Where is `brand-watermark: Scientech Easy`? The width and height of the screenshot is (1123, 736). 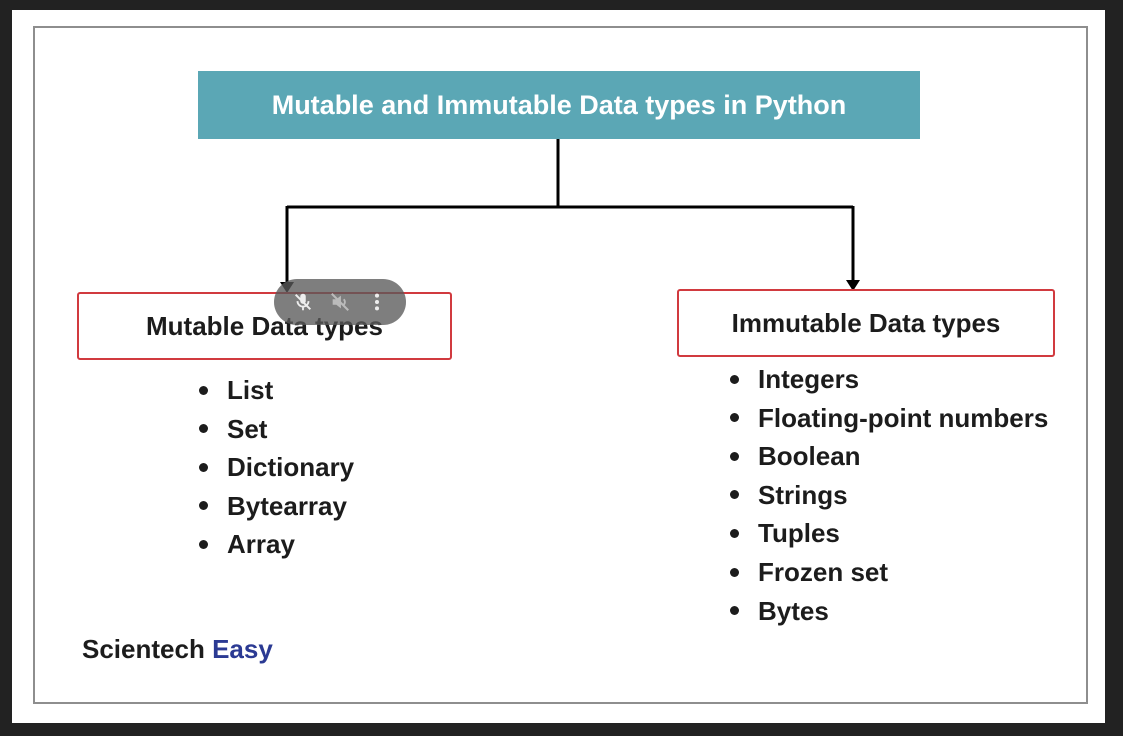
brand-watermark: Scientech Easy is located at coordinates (177, 649).